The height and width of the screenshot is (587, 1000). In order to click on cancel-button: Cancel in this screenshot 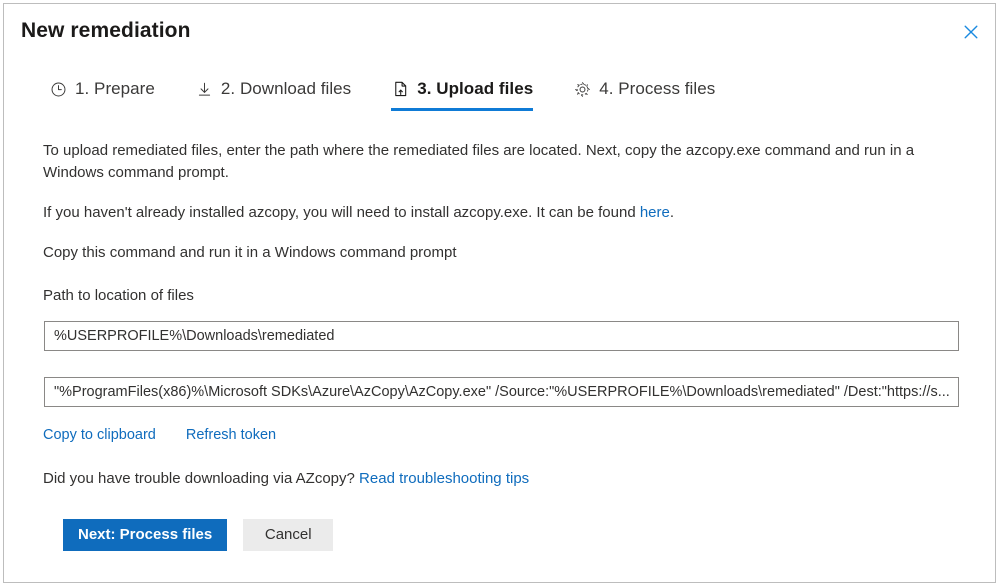, I will do `click(288, 535)`.